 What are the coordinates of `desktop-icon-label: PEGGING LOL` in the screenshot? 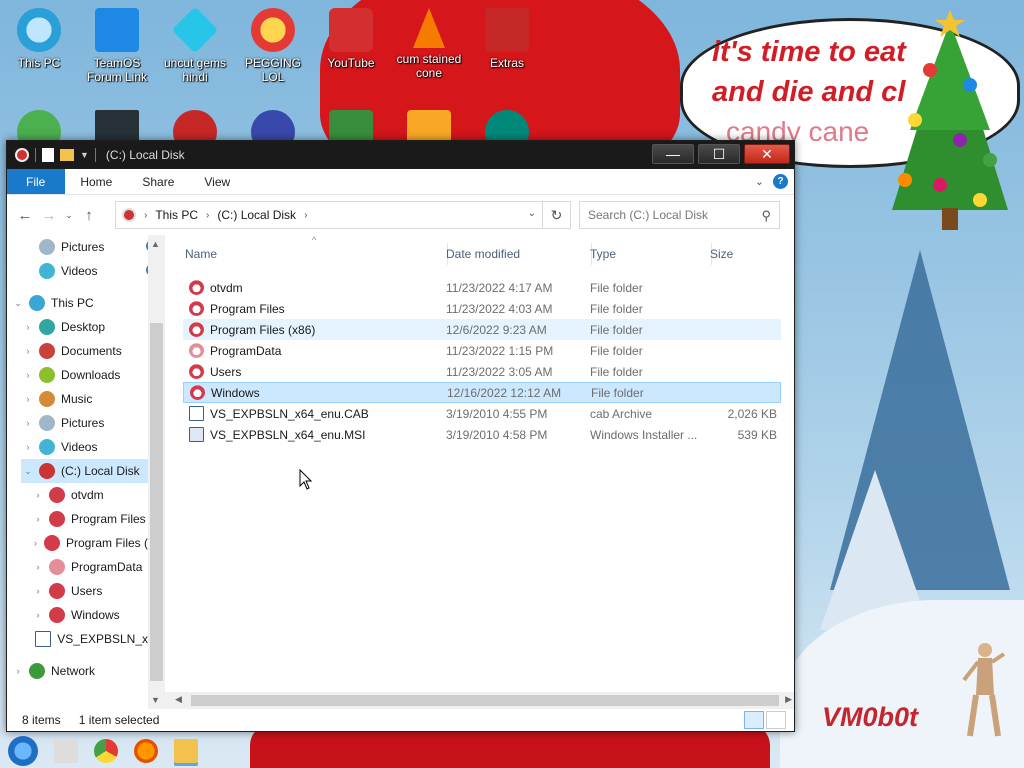 It's located at (272, 70).